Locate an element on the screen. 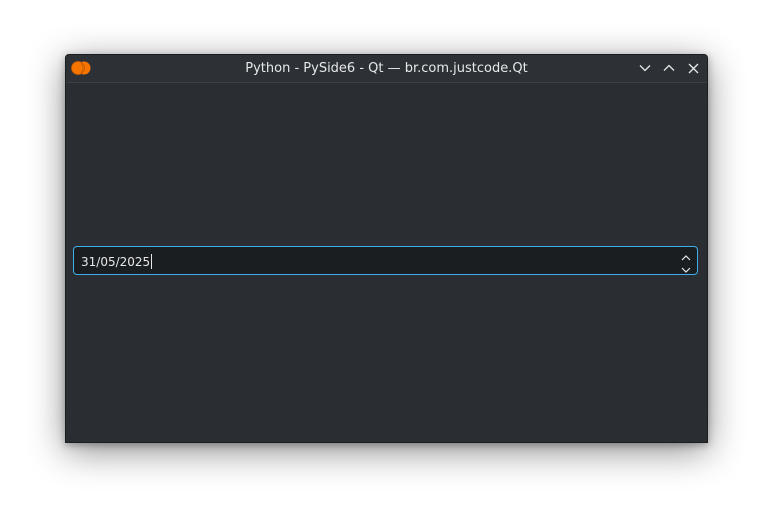  date-value: 31/05/2025 is located at coordinates (116, 262).